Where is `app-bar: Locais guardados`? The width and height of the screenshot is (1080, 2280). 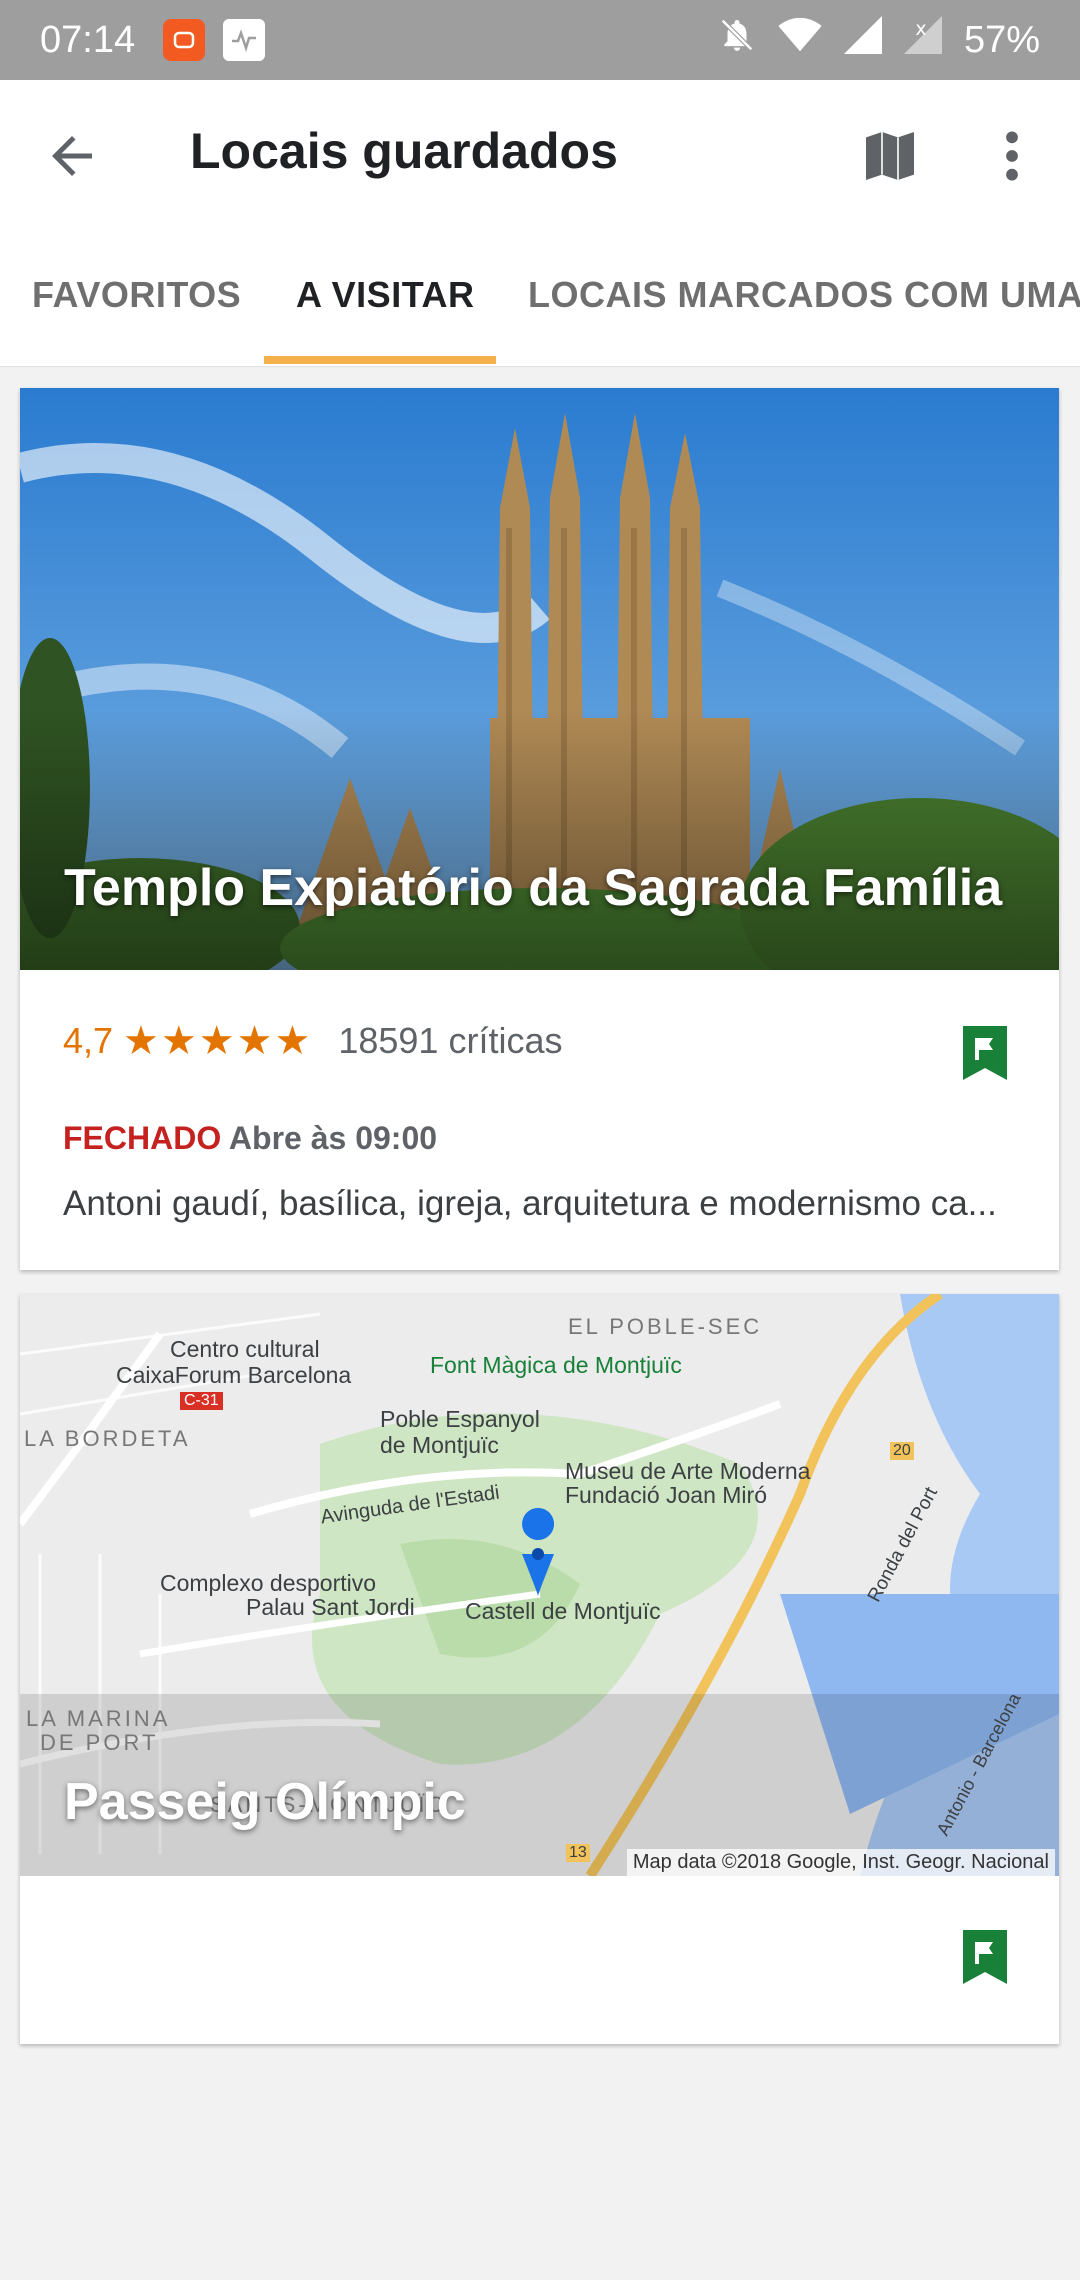
app-bar: Locais guardados is located at coordinates (540, 153).